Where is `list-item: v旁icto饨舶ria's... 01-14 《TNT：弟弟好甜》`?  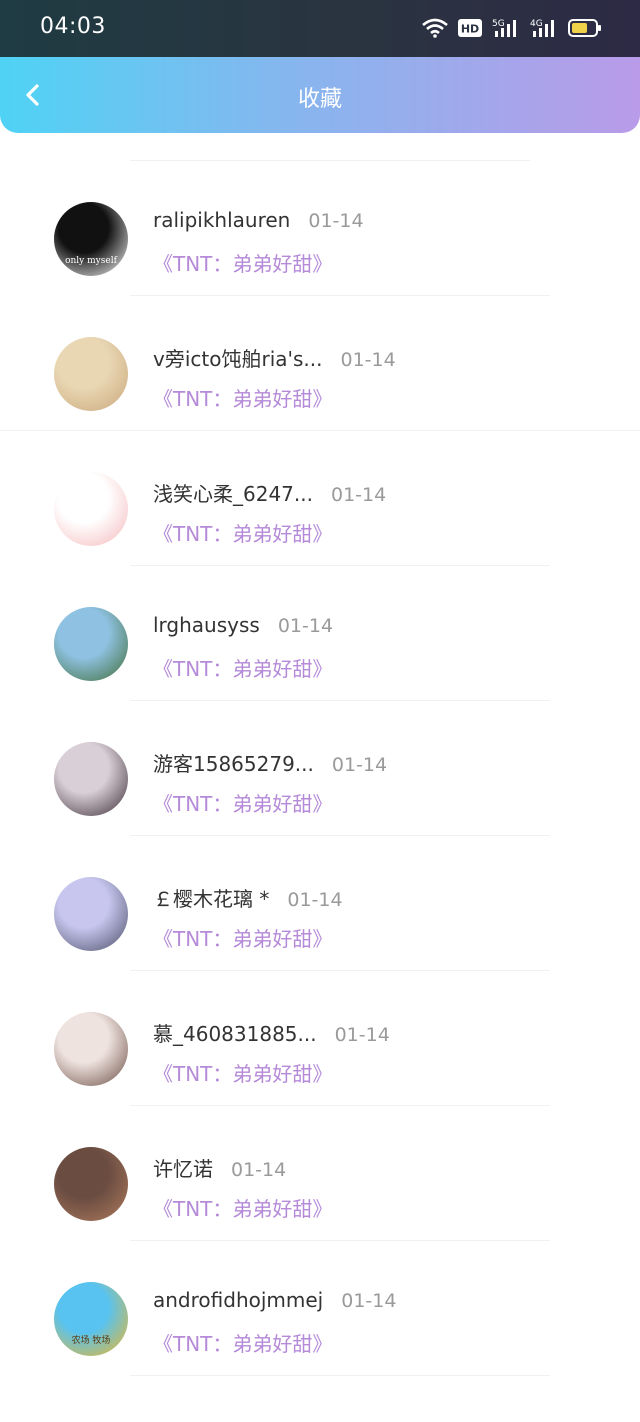 list-item: v旁icto饨舶ria's... 01-14 《TNT：弟弟好甜》 is located at coordinates (320, 358).